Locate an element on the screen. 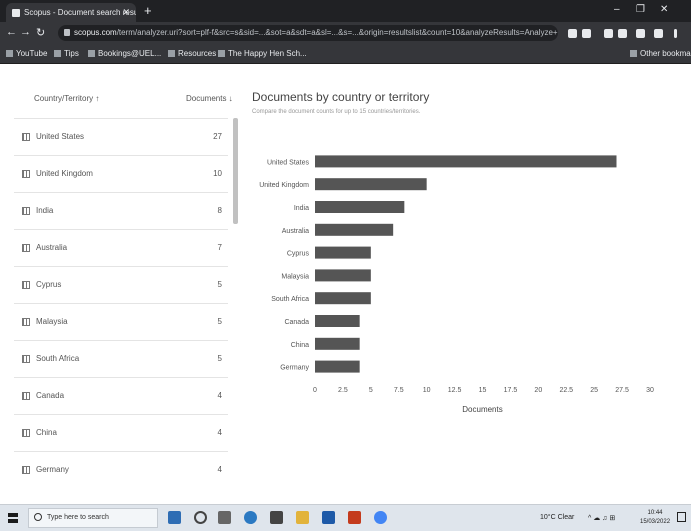 This screenshot has width=691, height=531. country-column-header: Country/Territory ↑ is located at coordinates (66, 98).